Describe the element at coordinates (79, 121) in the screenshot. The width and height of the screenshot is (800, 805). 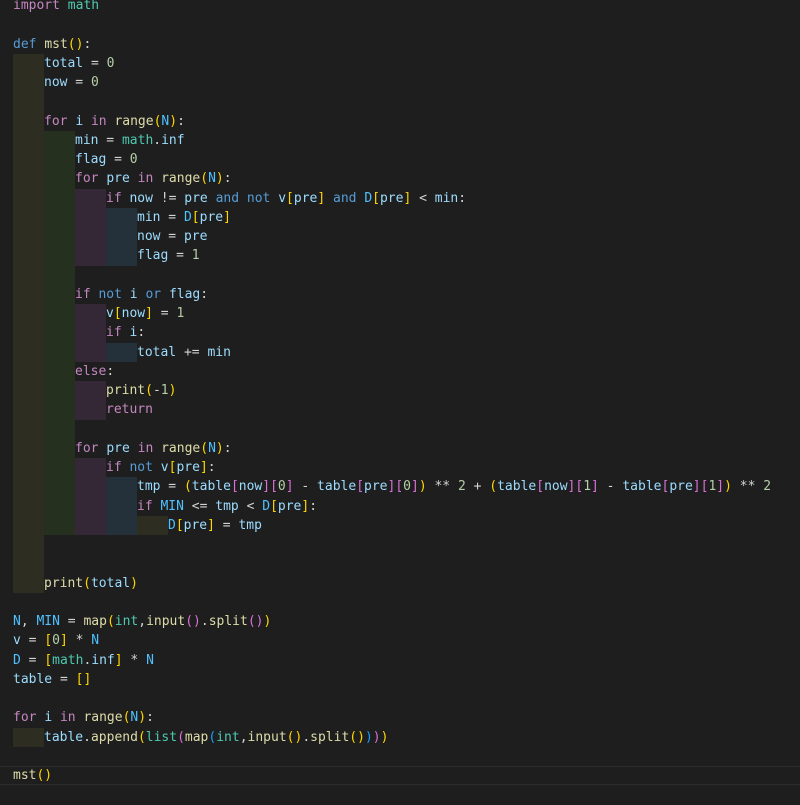
I see `code-token: i` at that location.